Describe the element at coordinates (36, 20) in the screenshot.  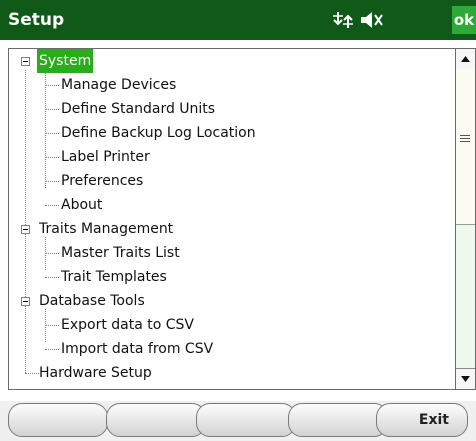
I see `window-title: Setup` at that location.